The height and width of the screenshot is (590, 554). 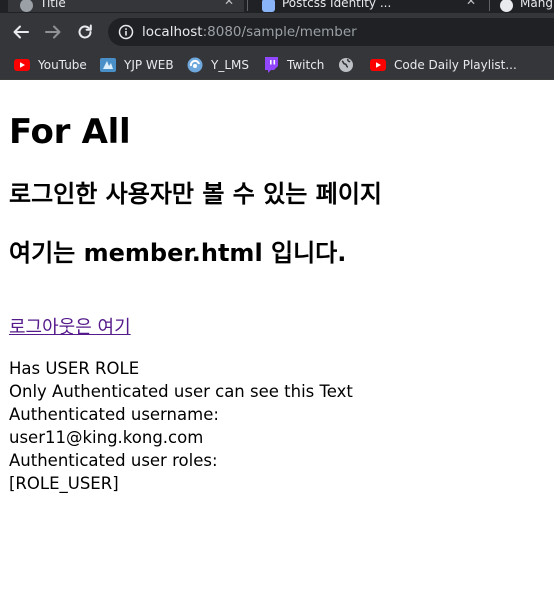 I want to click on page-title: For All, so click(x=70, y=132).